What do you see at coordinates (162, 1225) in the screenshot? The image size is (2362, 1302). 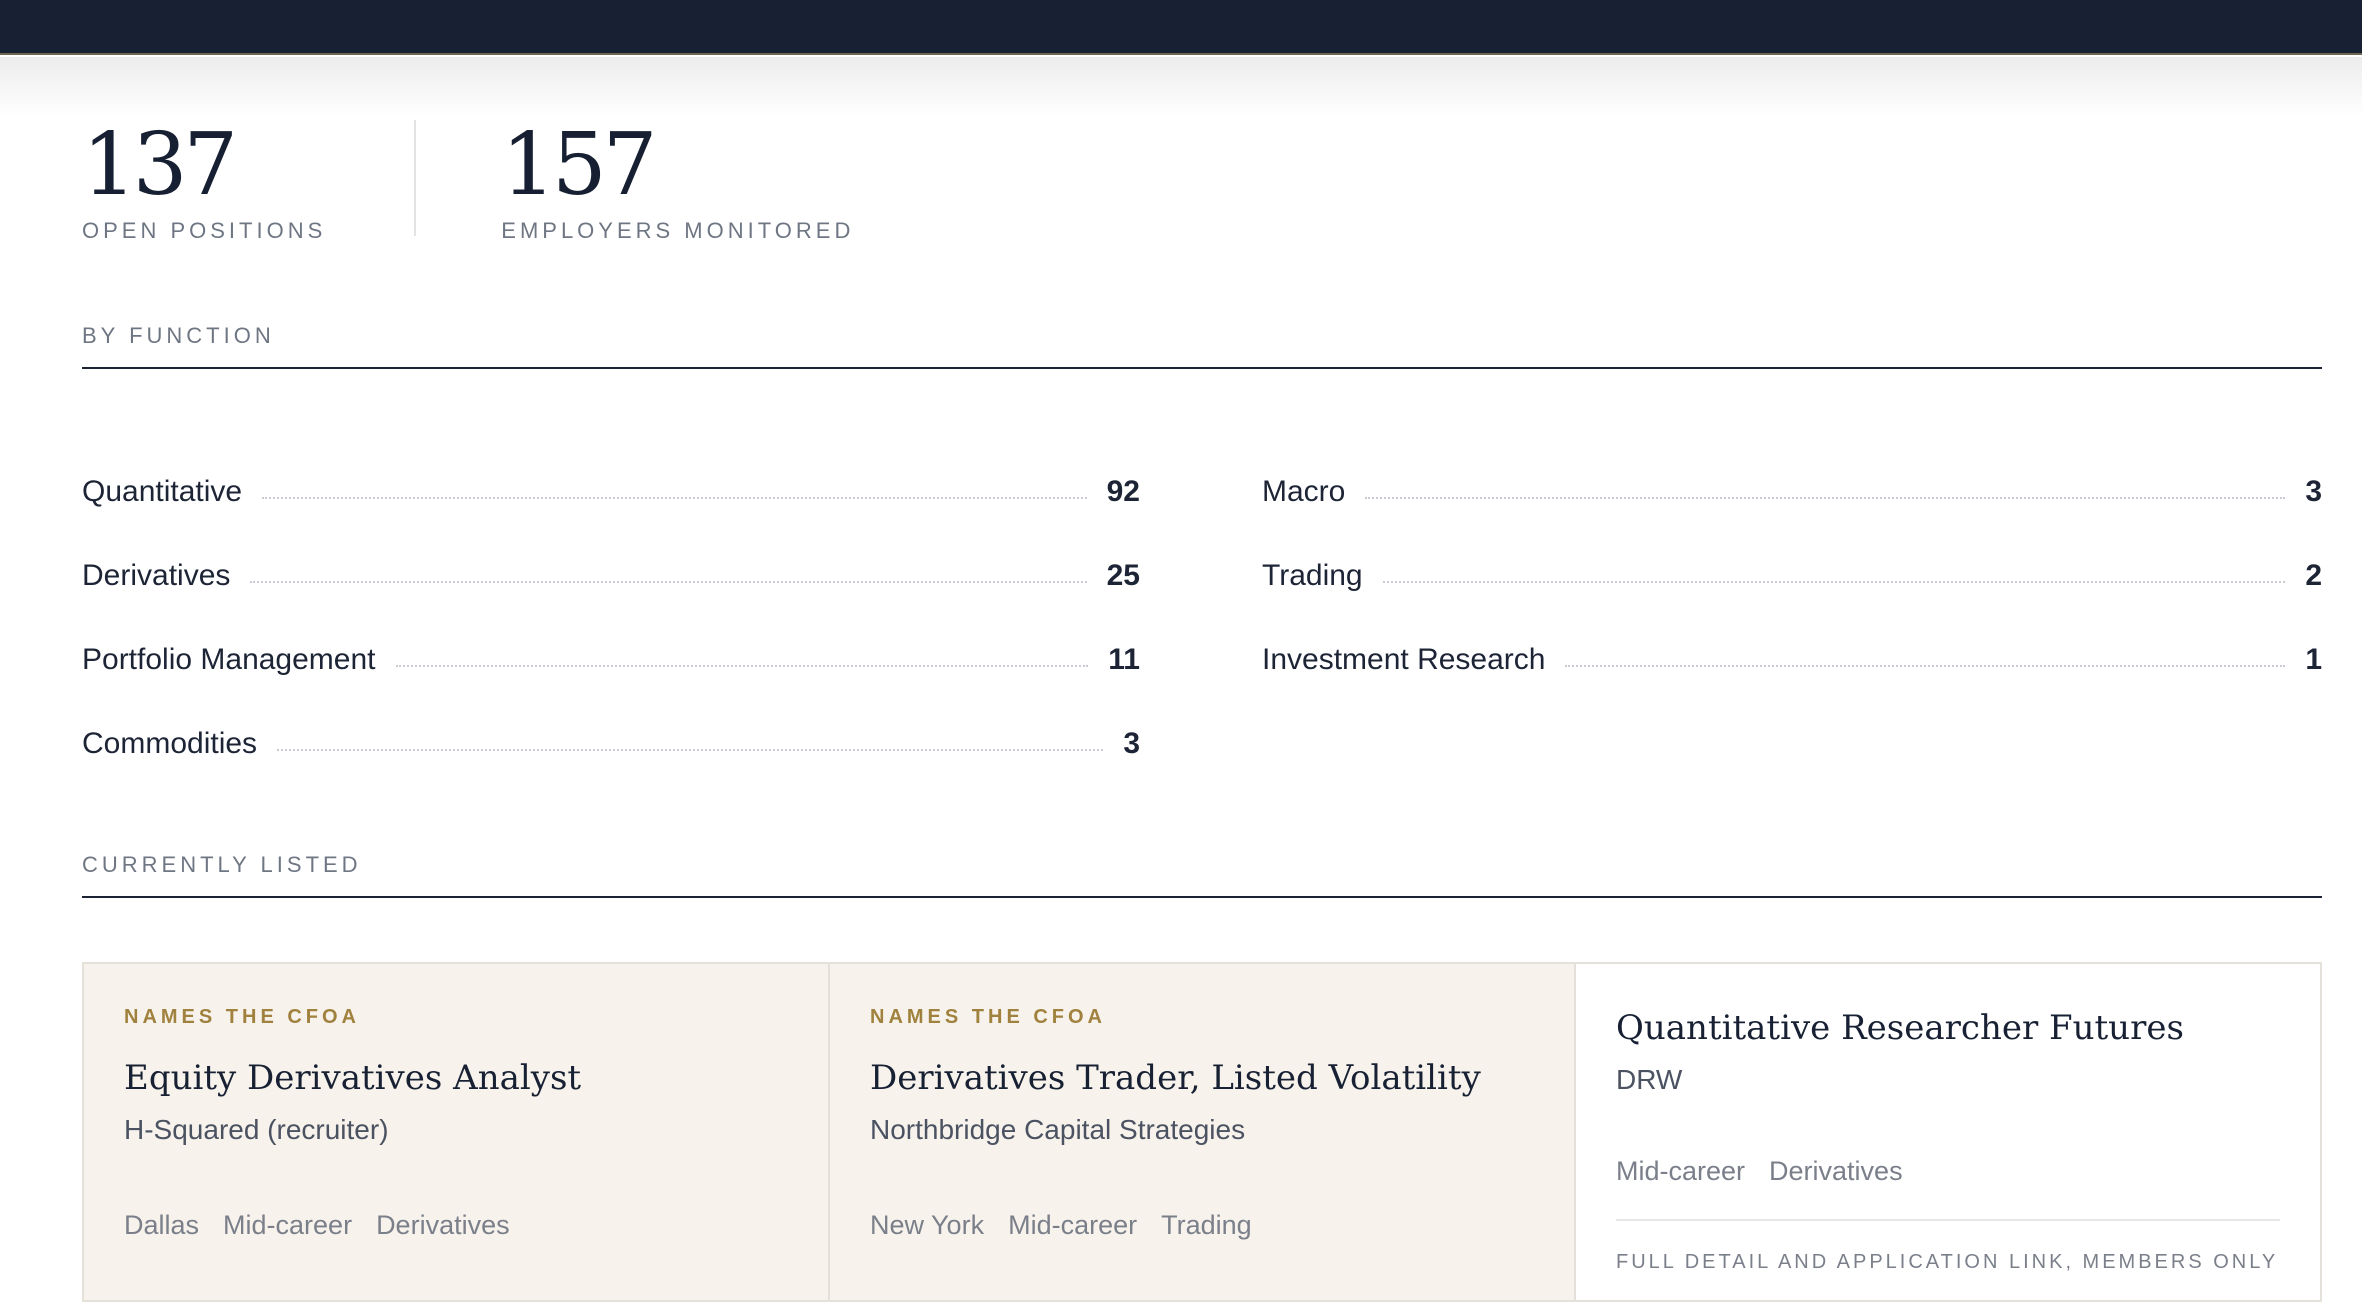 I see `job-location: Dallas` at bounding box center [162, 1225].